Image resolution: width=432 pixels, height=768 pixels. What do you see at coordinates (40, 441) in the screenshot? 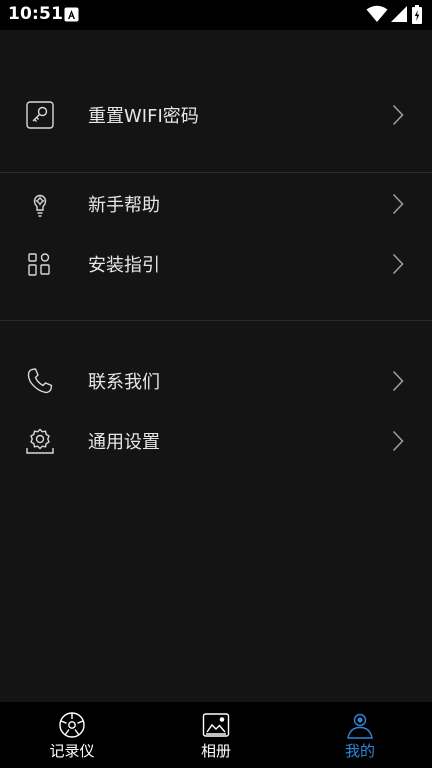
I see `gear-icon` at bounding box center [40, 441].